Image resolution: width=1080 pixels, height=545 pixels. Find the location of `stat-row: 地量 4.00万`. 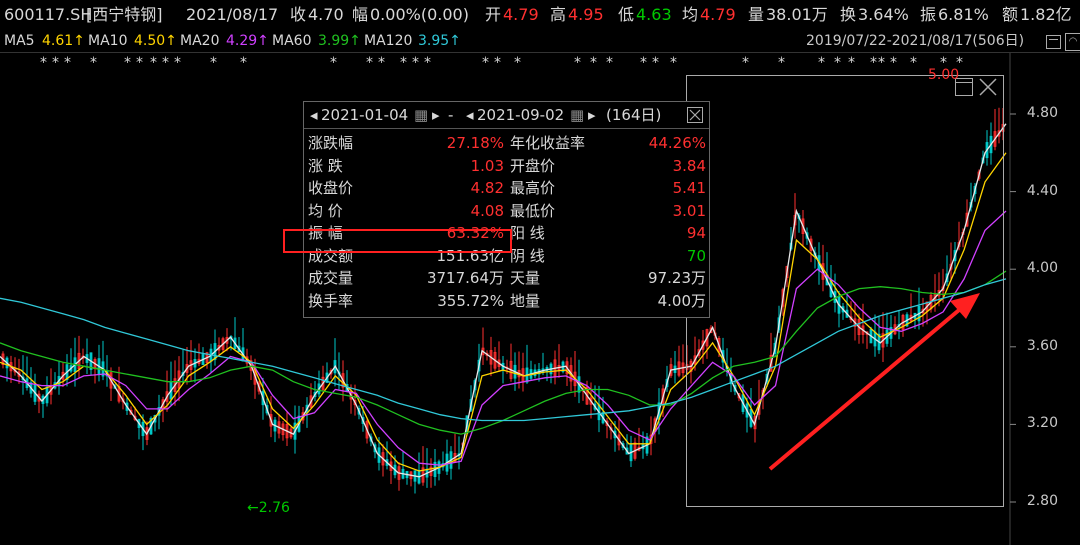

stat-row: 地量 4.00万 is located at coordinates (608, 301).